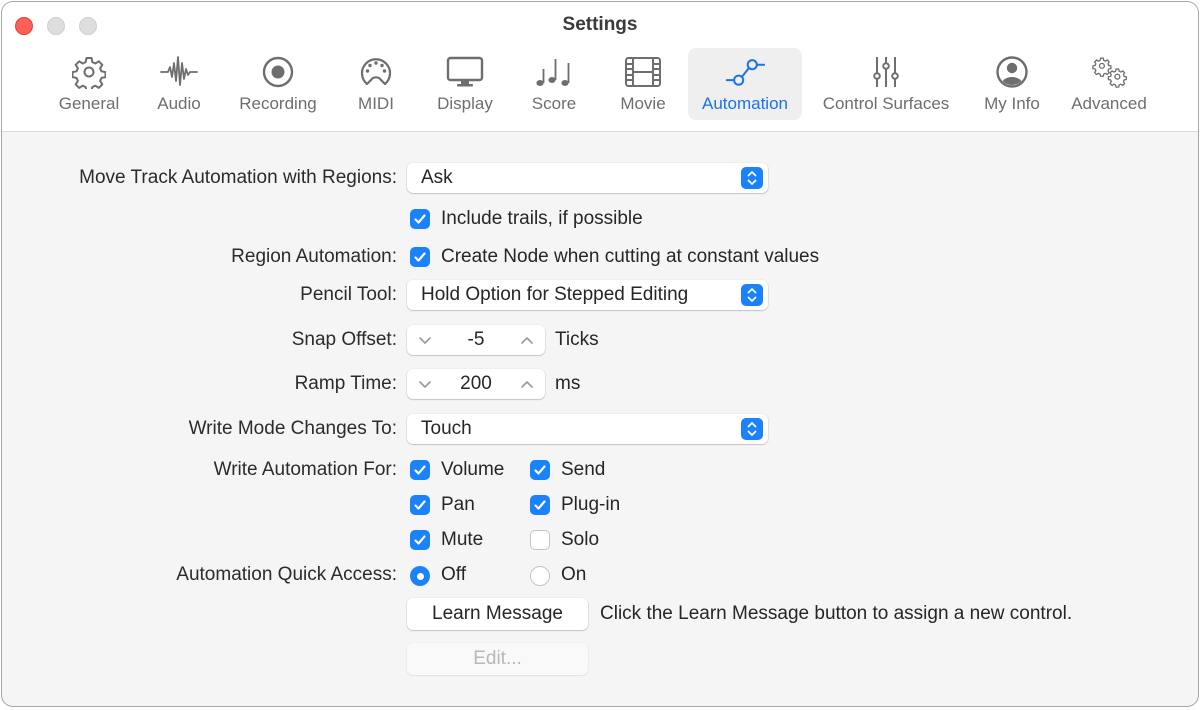 This screenshot has height=710, width=1202. I want to click on volume-label: Volume, so click(473, 469).